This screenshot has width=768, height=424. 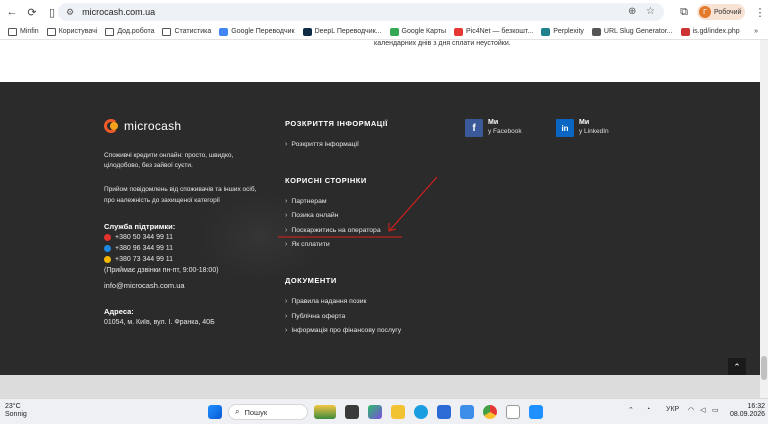 What do you see at coordinates (32, 12) in the screenshot?
I see `reload-icon: ⟳` at bounding box center [32, 12].